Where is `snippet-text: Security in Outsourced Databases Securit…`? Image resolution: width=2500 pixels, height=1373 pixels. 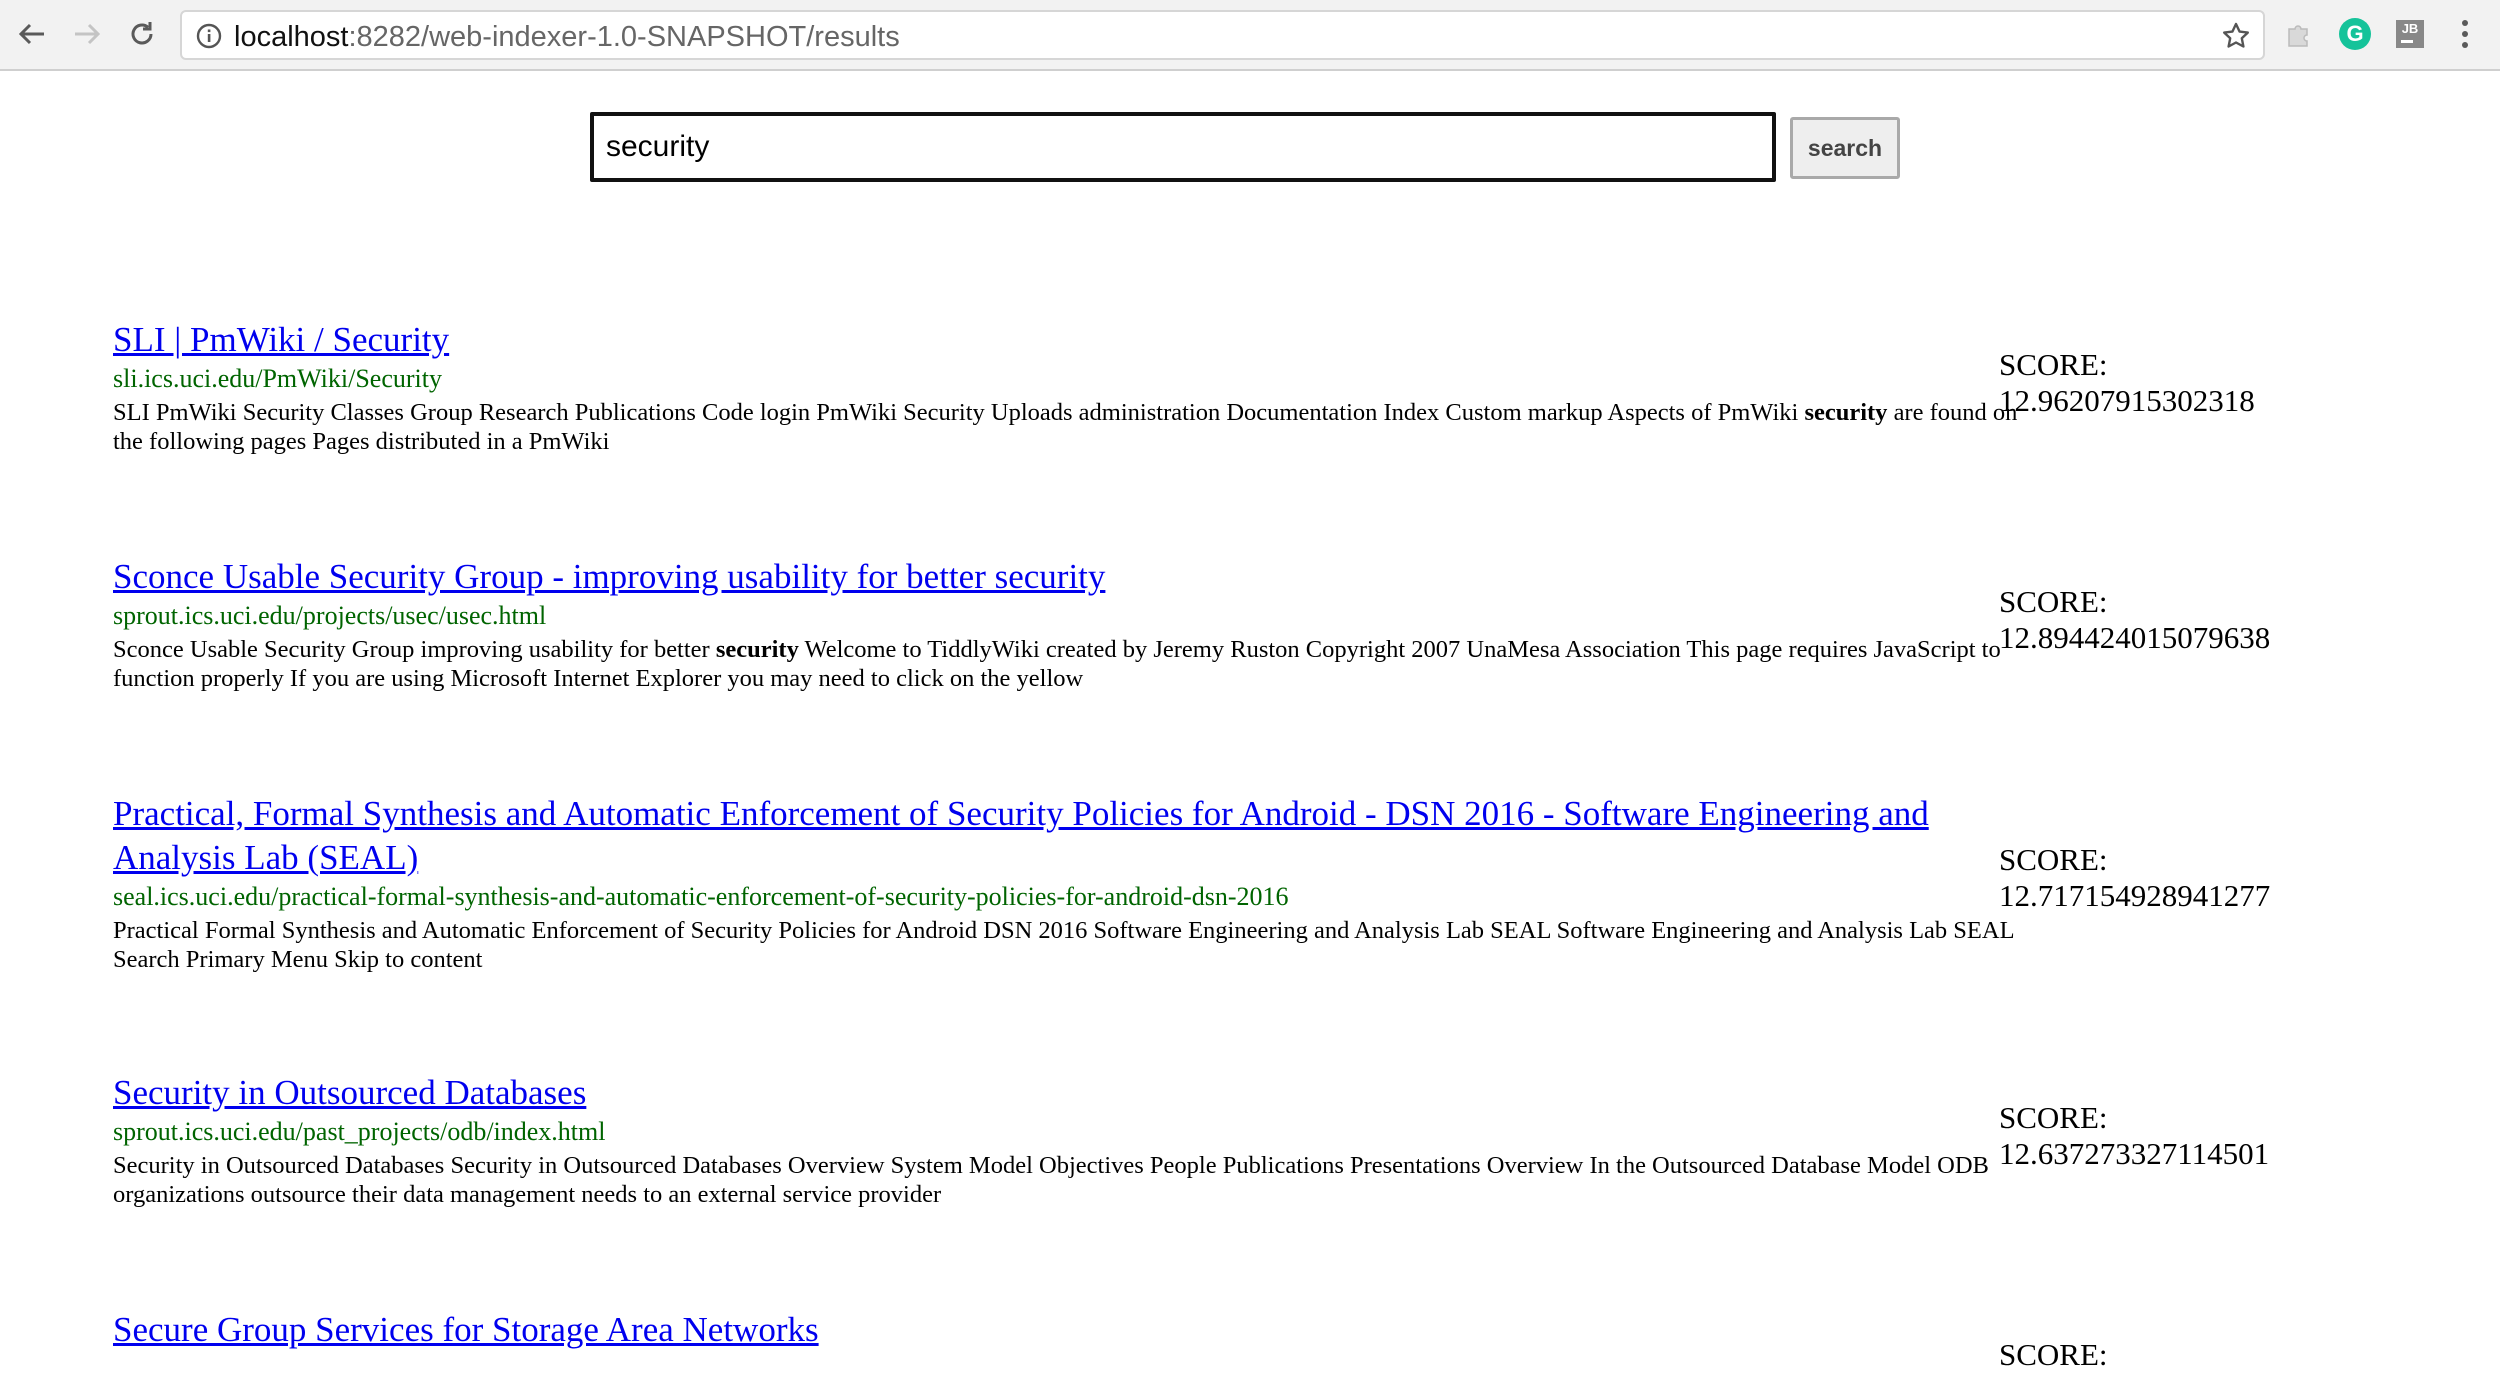
snippet-text: Security in Outsourced Databases Securit… is located at coordinates (1051, 1180).